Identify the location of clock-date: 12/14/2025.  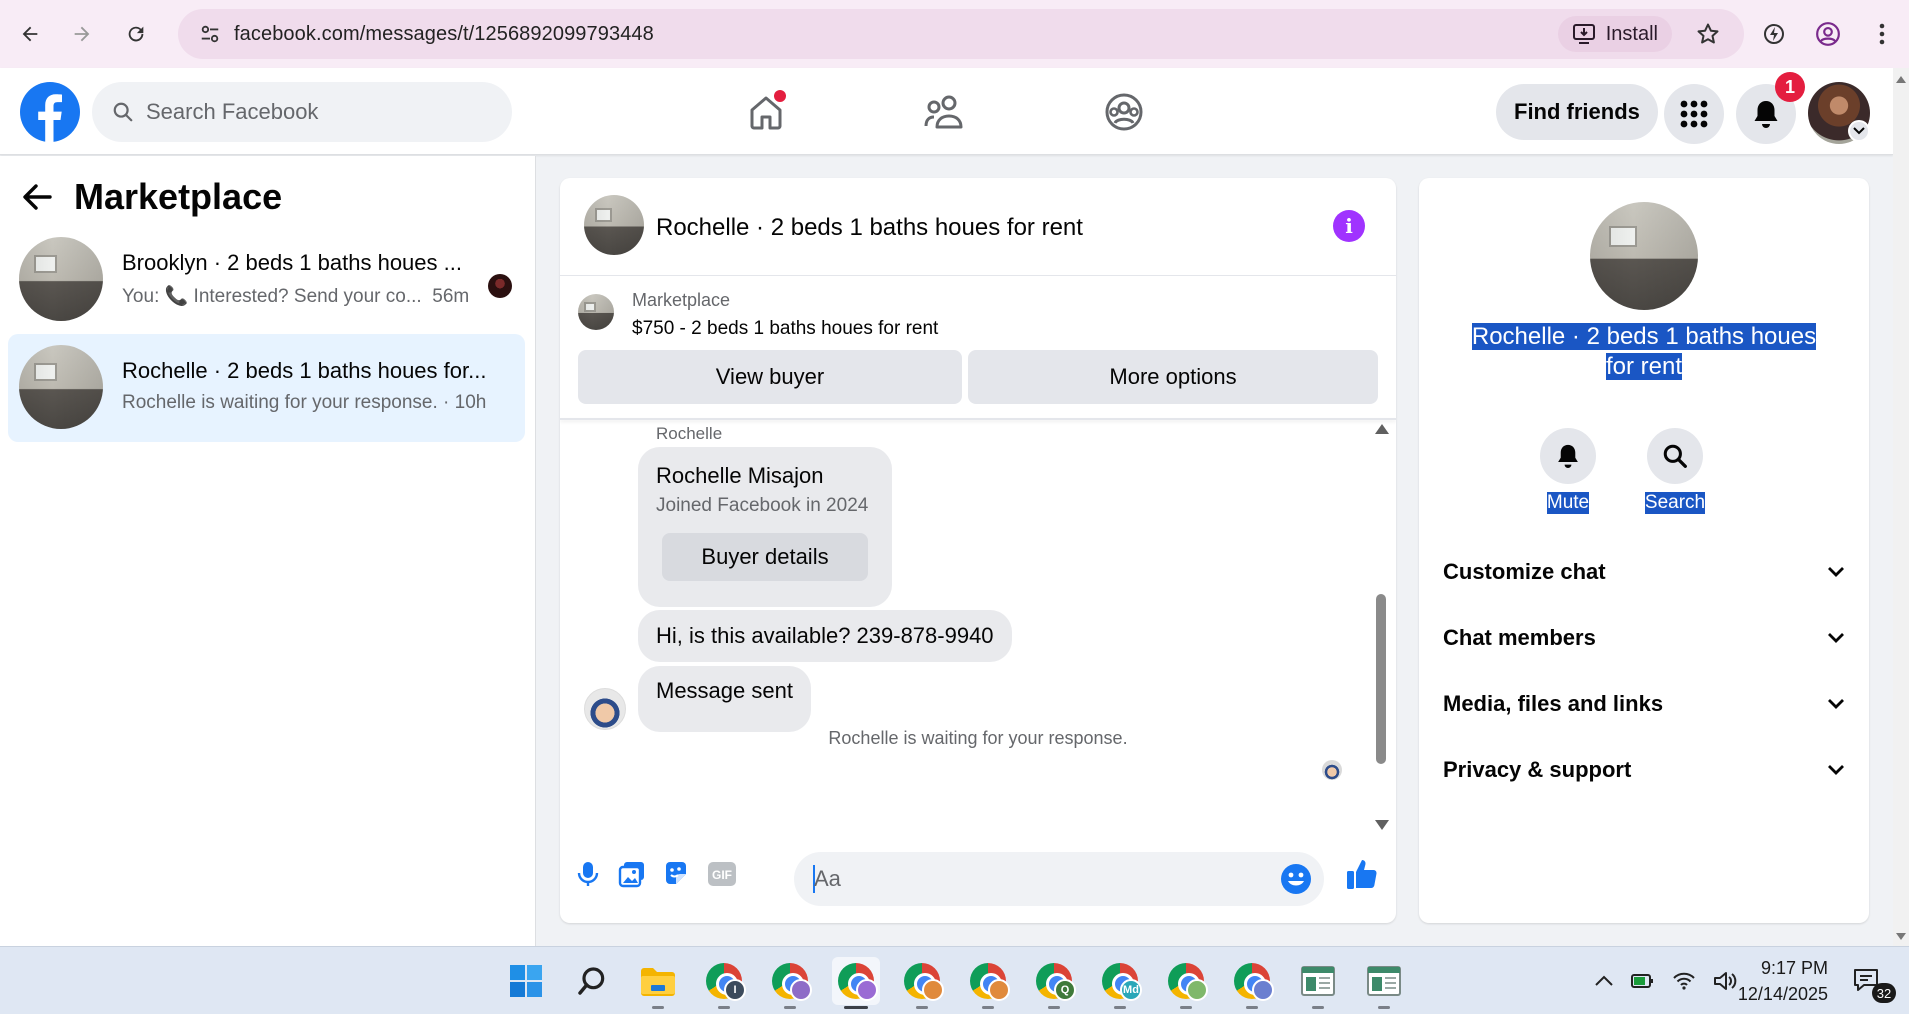
(1782, 994).